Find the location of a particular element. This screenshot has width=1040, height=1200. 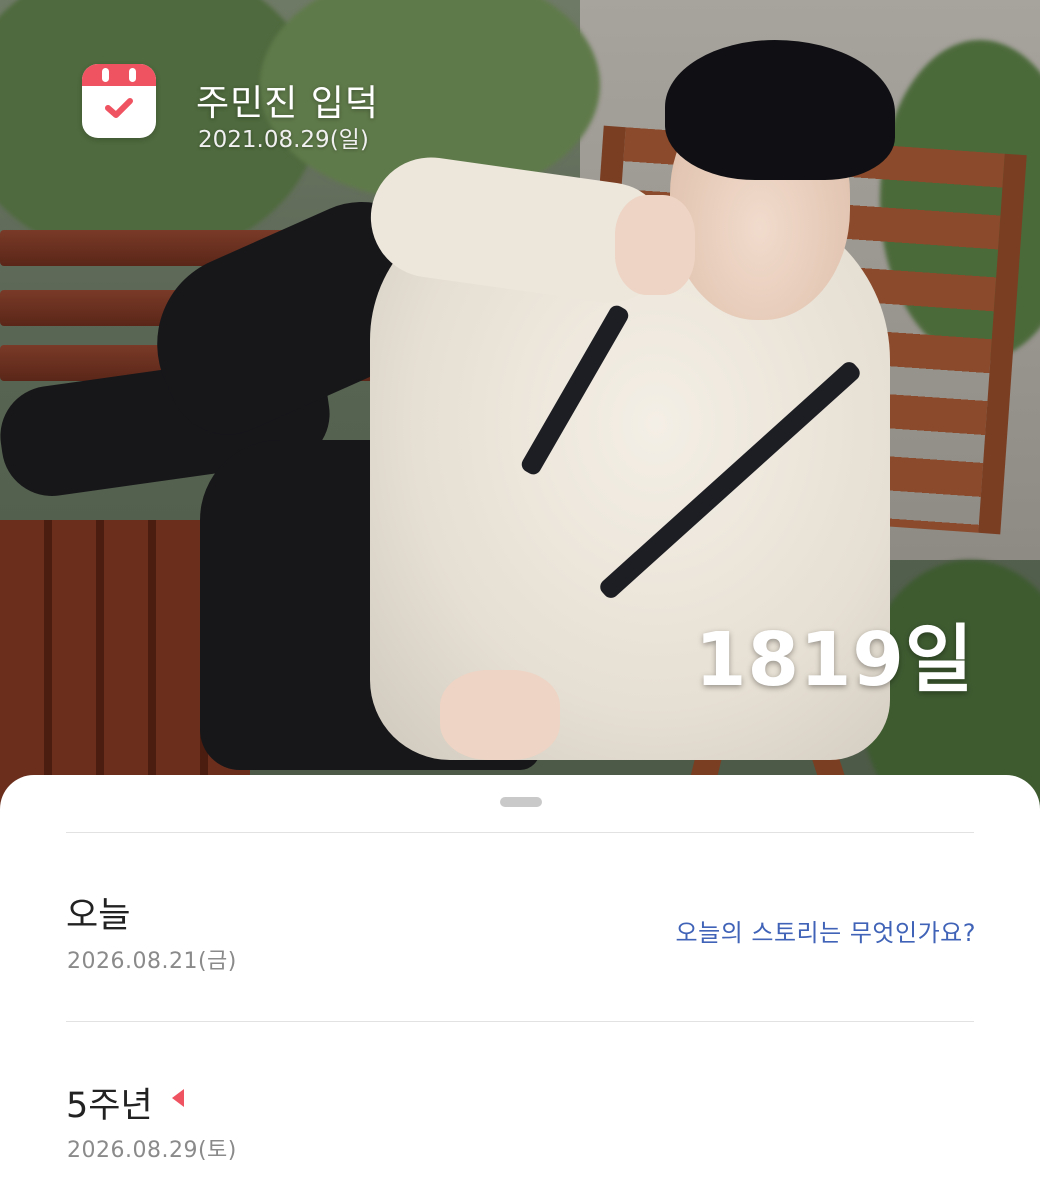

calendar-header is located at coordinates (119, 75).